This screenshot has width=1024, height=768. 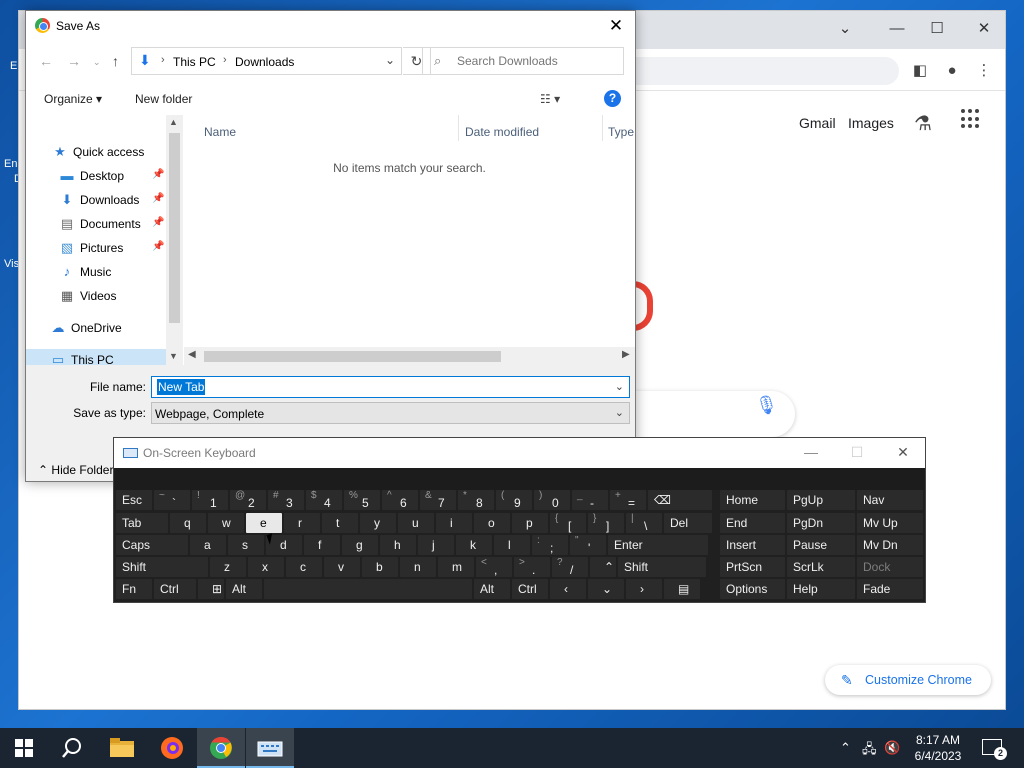 I want to click on keyboard-key: Fade, so click(x=890, y=589).